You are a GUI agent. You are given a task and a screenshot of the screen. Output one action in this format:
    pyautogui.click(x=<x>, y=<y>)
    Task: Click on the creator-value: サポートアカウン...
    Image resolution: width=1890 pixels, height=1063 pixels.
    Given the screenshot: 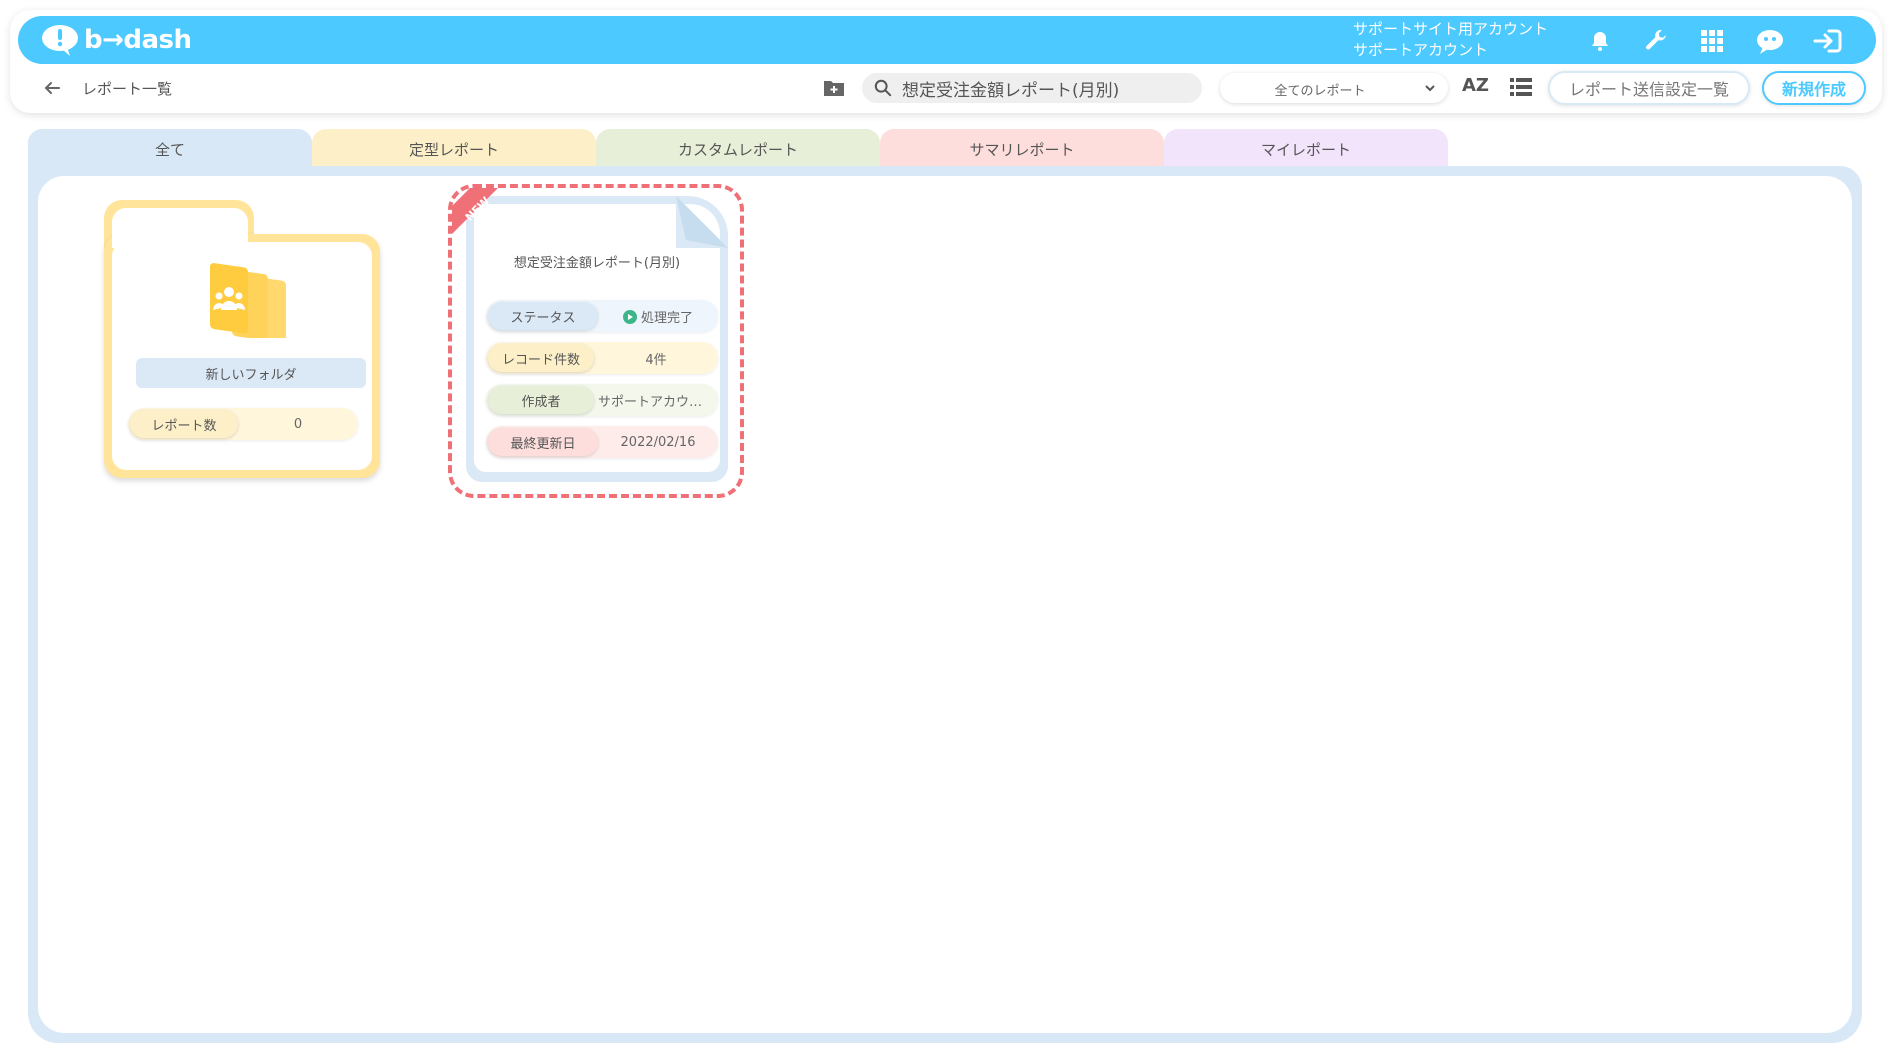 What is the action you would take?
    pyautogui.click(x=656, y=402)
    